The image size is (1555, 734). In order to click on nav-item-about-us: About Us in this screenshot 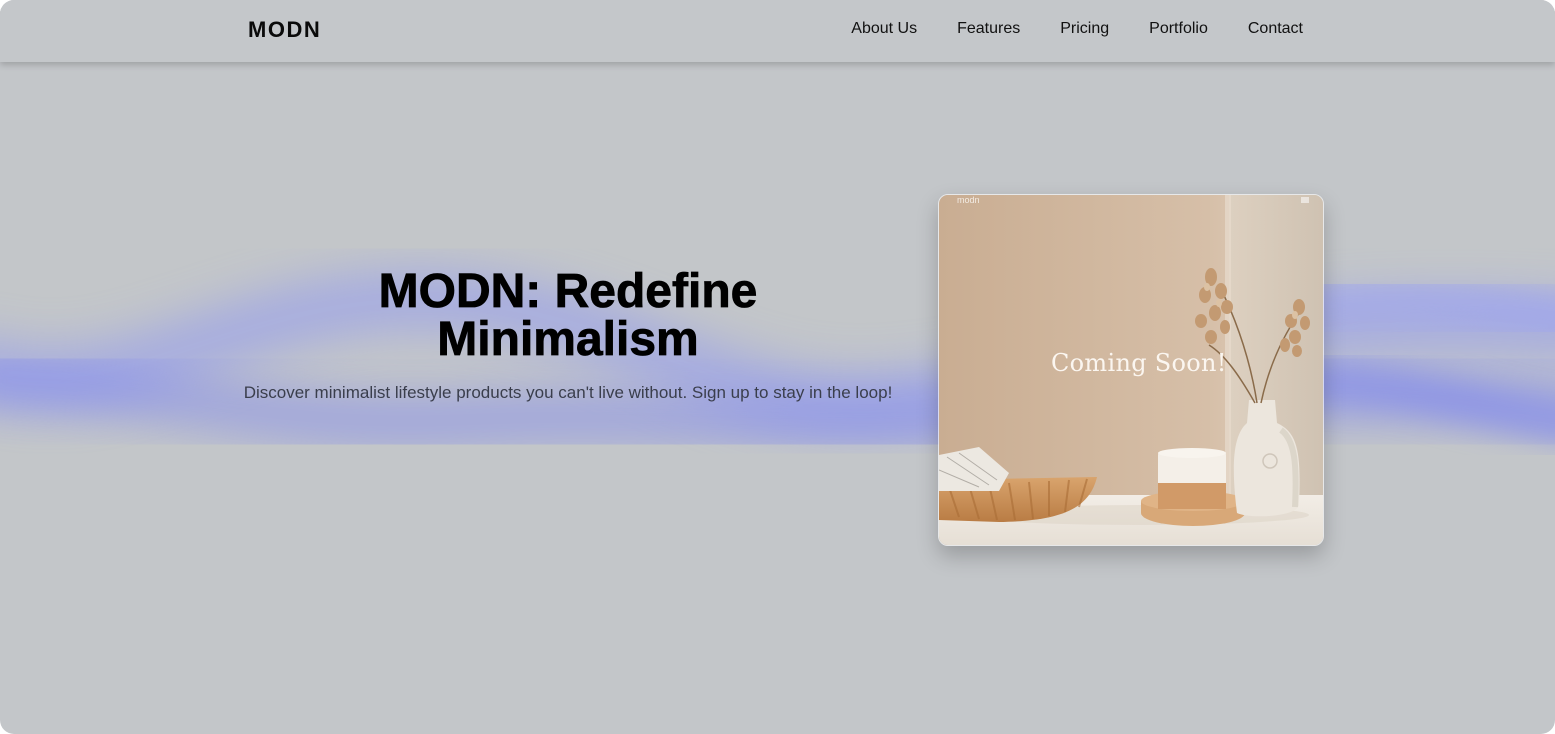, I will do `click(884, 29)`.